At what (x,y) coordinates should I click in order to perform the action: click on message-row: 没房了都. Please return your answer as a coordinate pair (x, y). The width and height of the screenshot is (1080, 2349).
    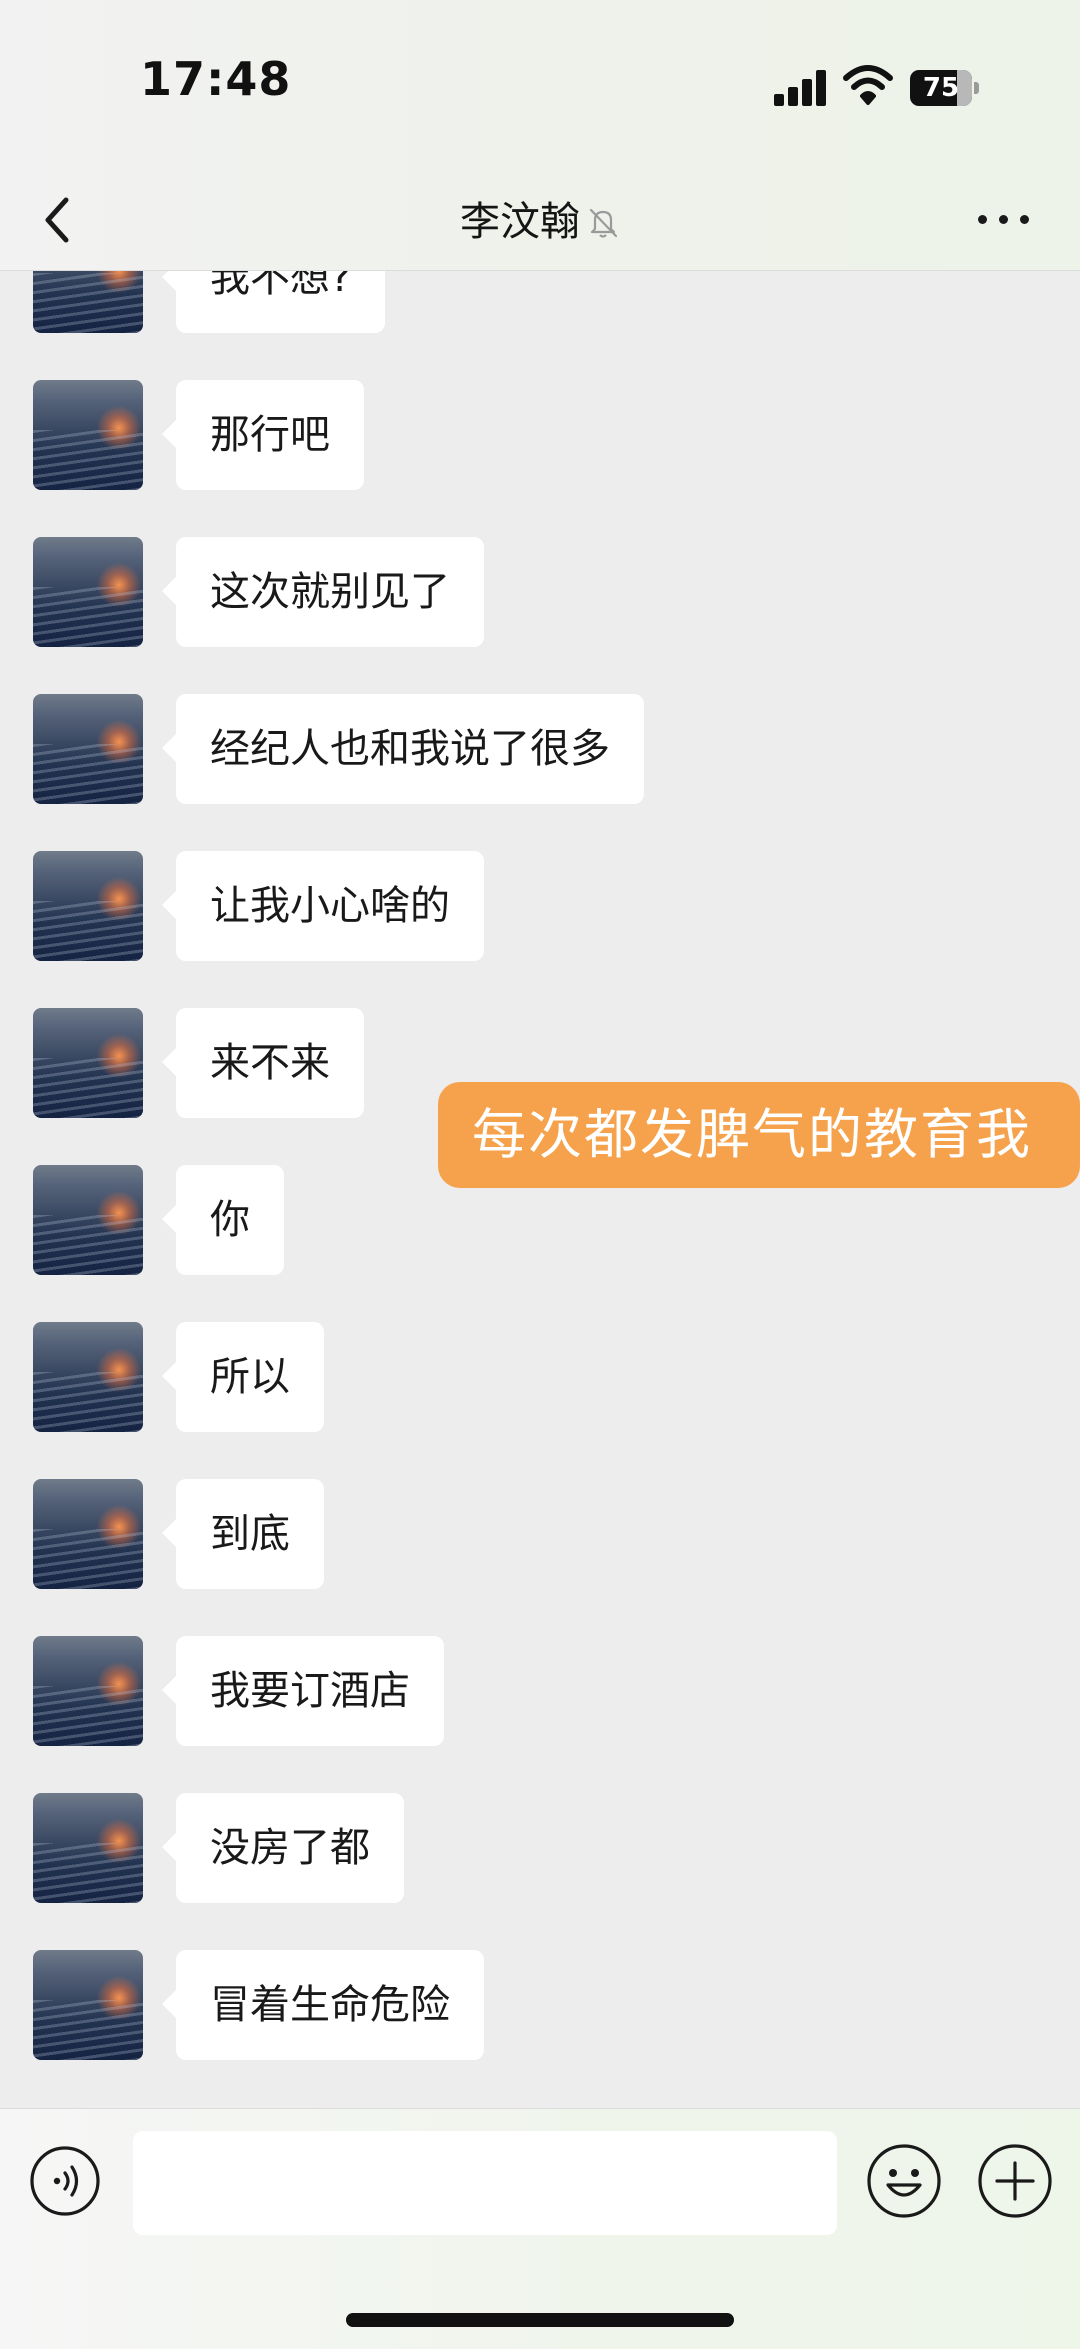
    Looking at the image, I should click on (540, 1848).